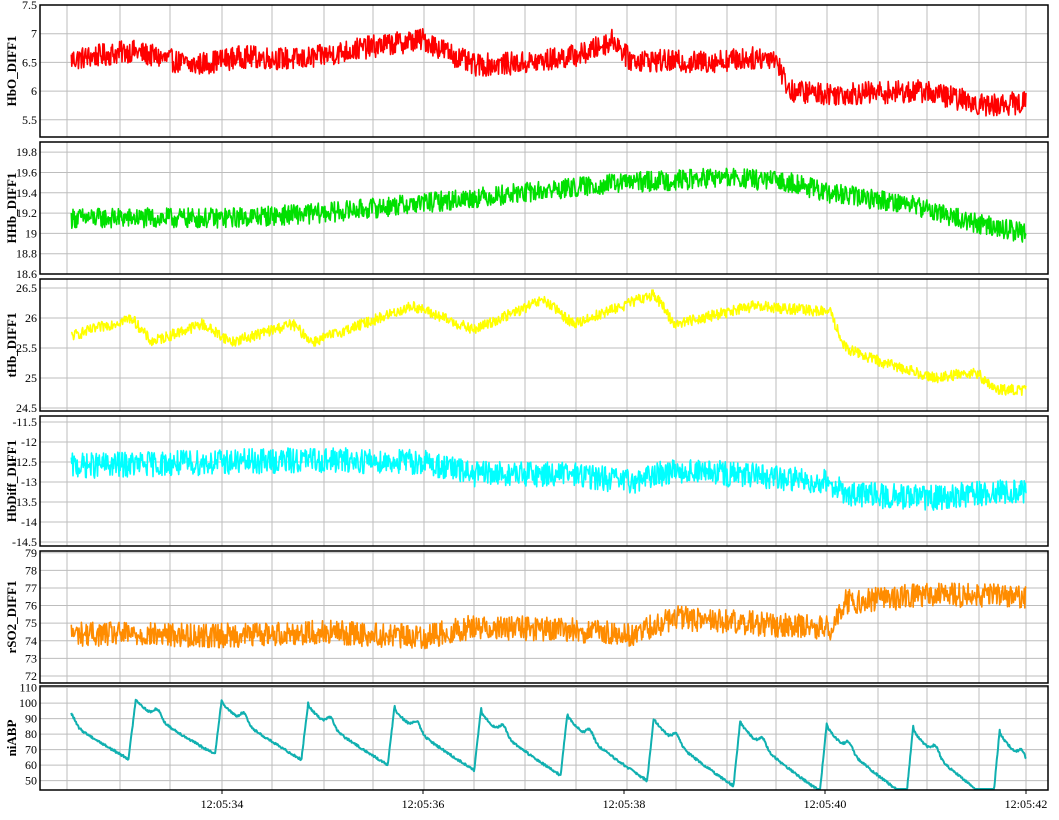 Image resolution: width=1059 pixels, height=820 pixels. I want to click on y-tick-label: 6, so click(34, 91).